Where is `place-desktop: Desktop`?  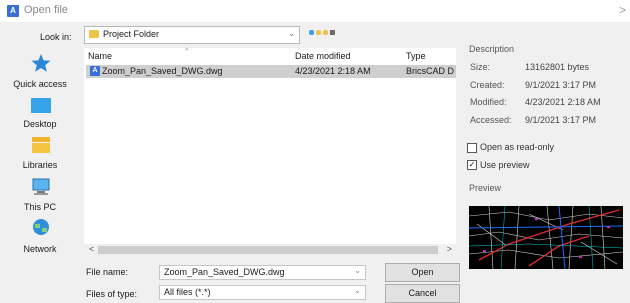 place-desktop: Desktop is located at coordinates (40, 116).